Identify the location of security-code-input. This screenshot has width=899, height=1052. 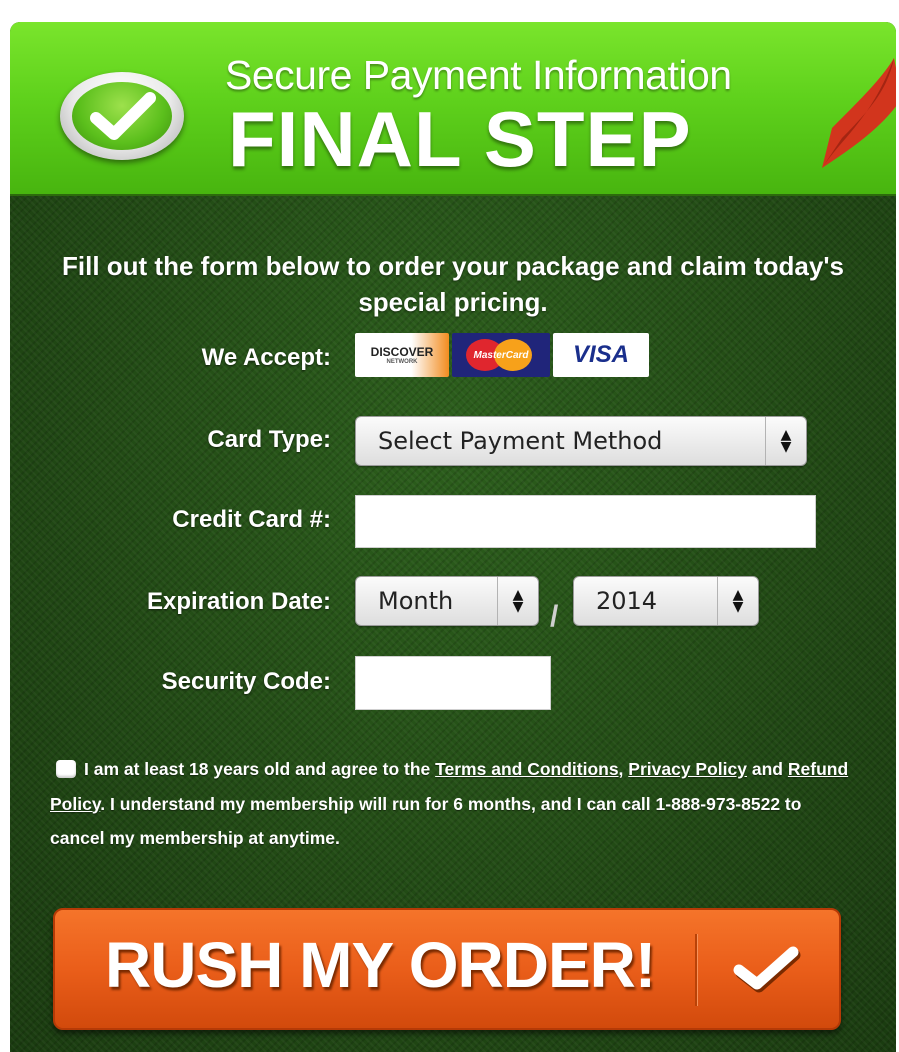
(453, 683).